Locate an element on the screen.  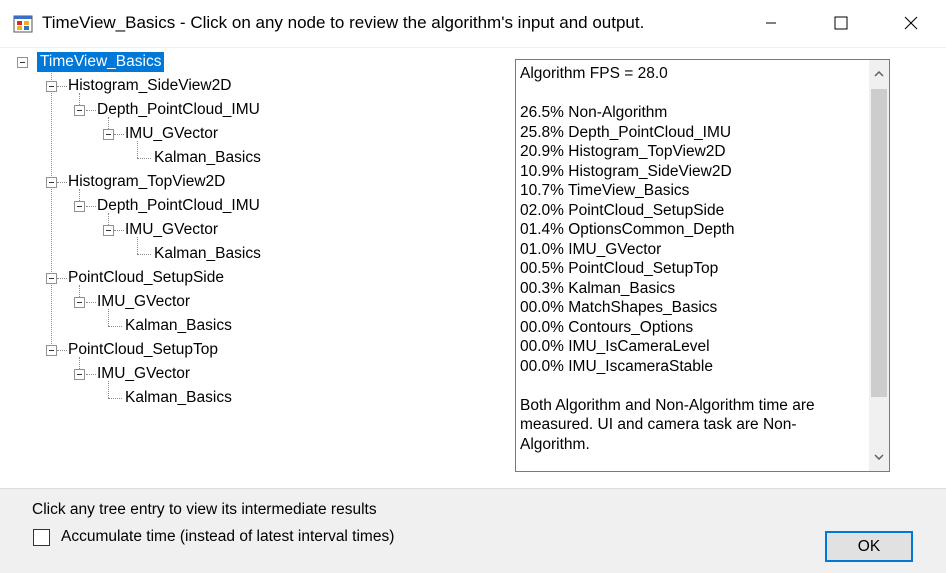
scroll-down-button is located at coordinates (879, 457).